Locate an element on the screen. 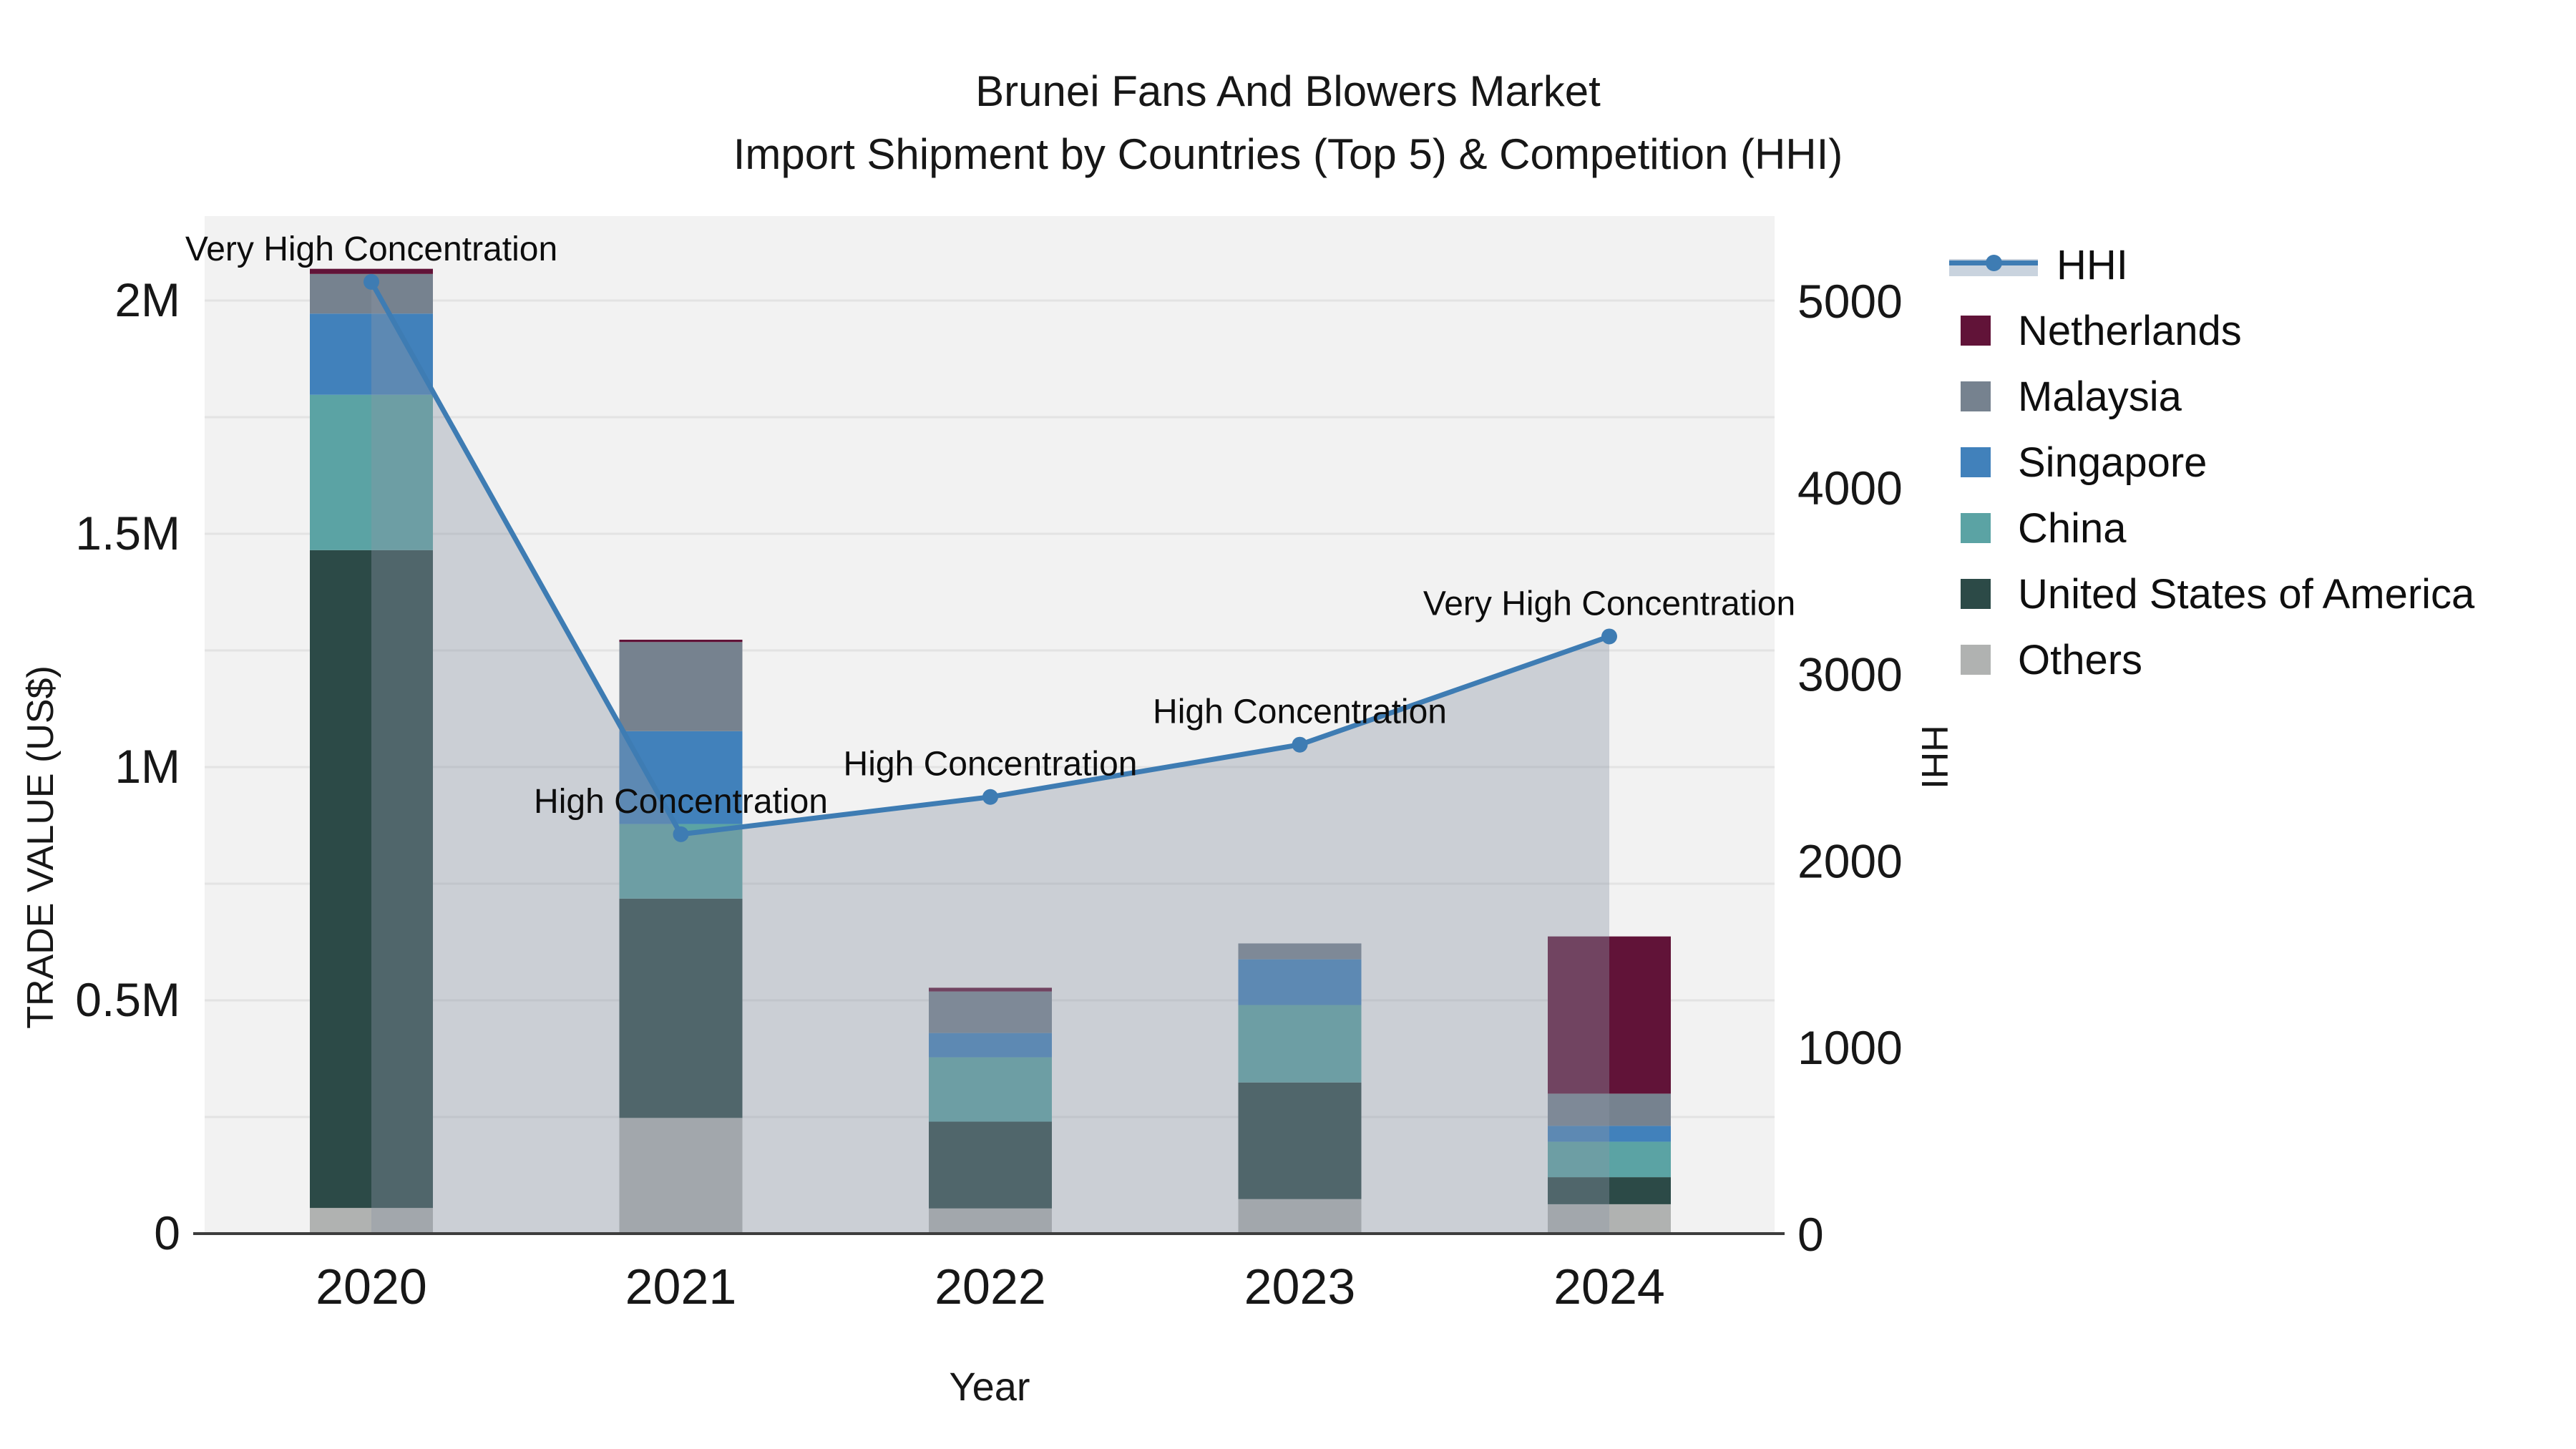 The image size is (2576, 1449). annotation-2024: Very High Concentration is located at coordinates (1609, 604).